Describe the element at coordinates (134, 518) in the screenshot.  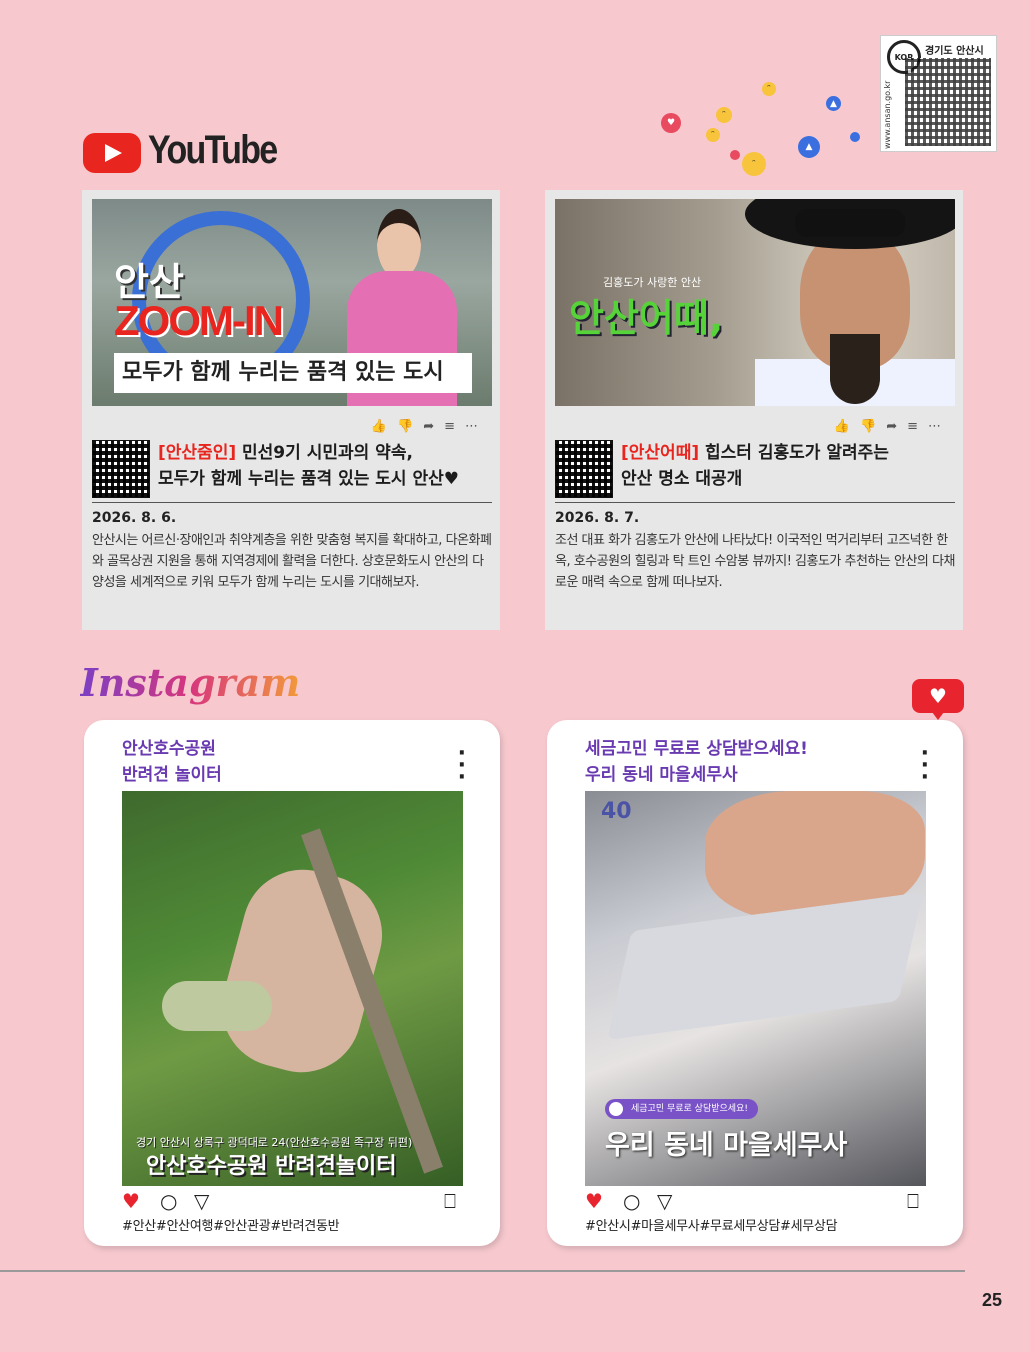
I see `video-date: 2026. 8. 6.` at that location.